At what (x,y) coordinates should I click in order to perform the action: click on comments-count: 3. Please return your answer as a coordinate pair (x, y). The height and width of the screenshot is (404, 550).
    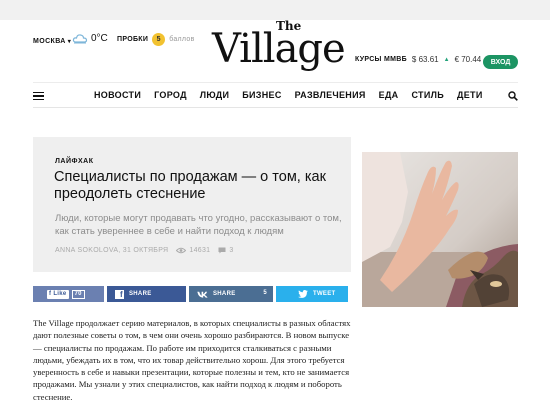
    Looking at the image, I should click on (231, 250).